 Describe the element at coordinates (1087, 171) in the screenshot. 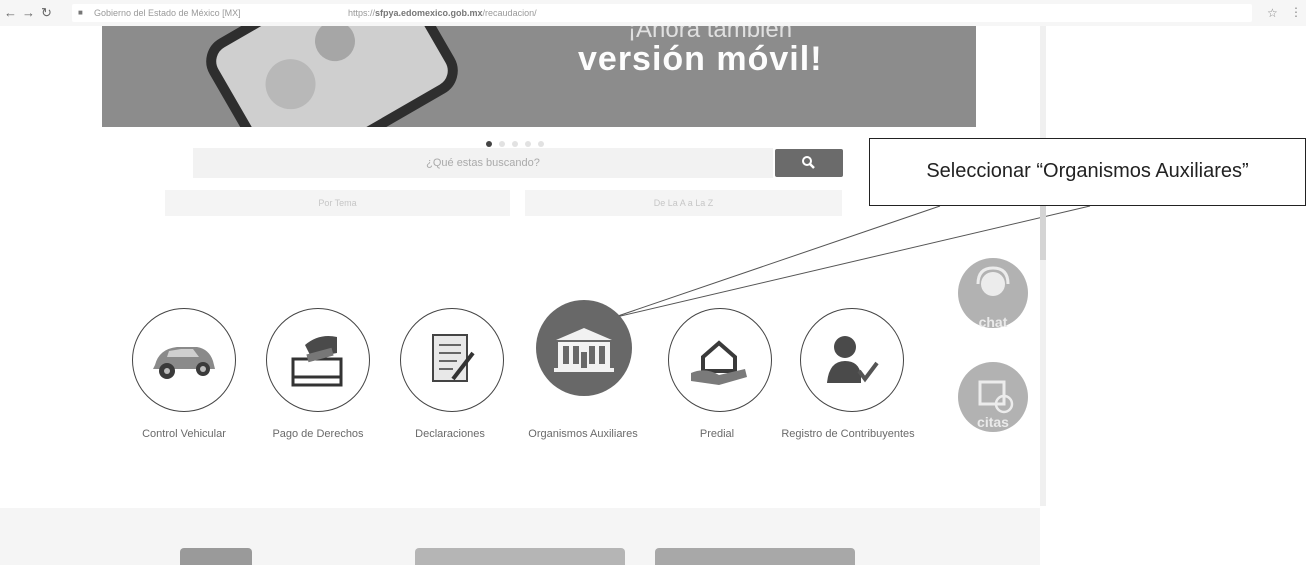

I see `annotation-text: Seleccionar “Organismos Auxiliares”` at that location.